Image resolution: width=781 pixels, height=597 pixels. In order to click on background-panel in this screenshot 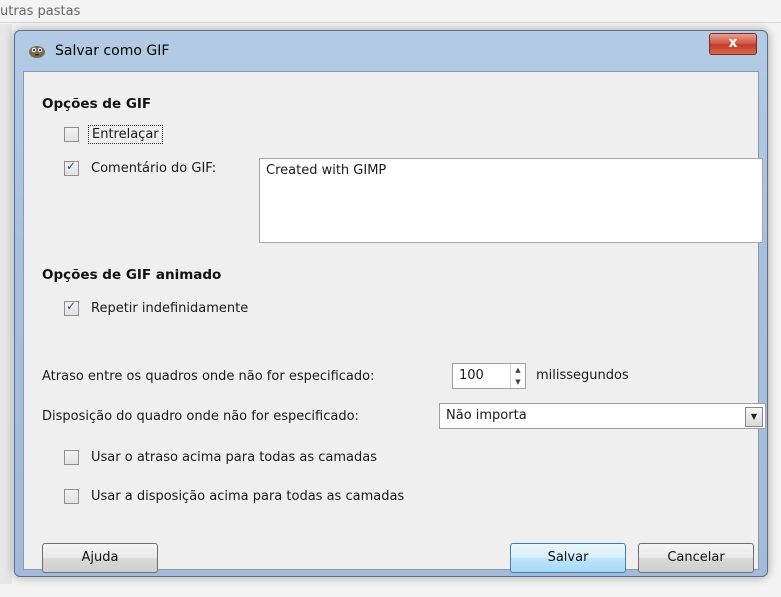, I will do `click(6, 304)`.